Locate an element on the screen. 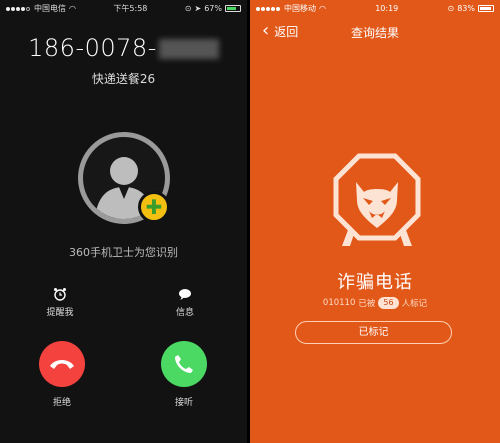 The height and width of the screenshot is (443, 500). carrier-name: 中国电信 is located at coordinates (50, 8).